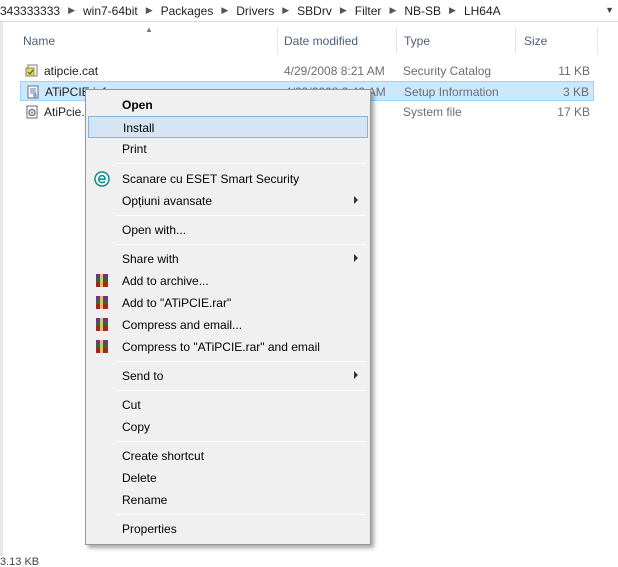 This screenshot has height=567, width=618. I want to click on menu-item-copy: Copy, so click(228, 427).